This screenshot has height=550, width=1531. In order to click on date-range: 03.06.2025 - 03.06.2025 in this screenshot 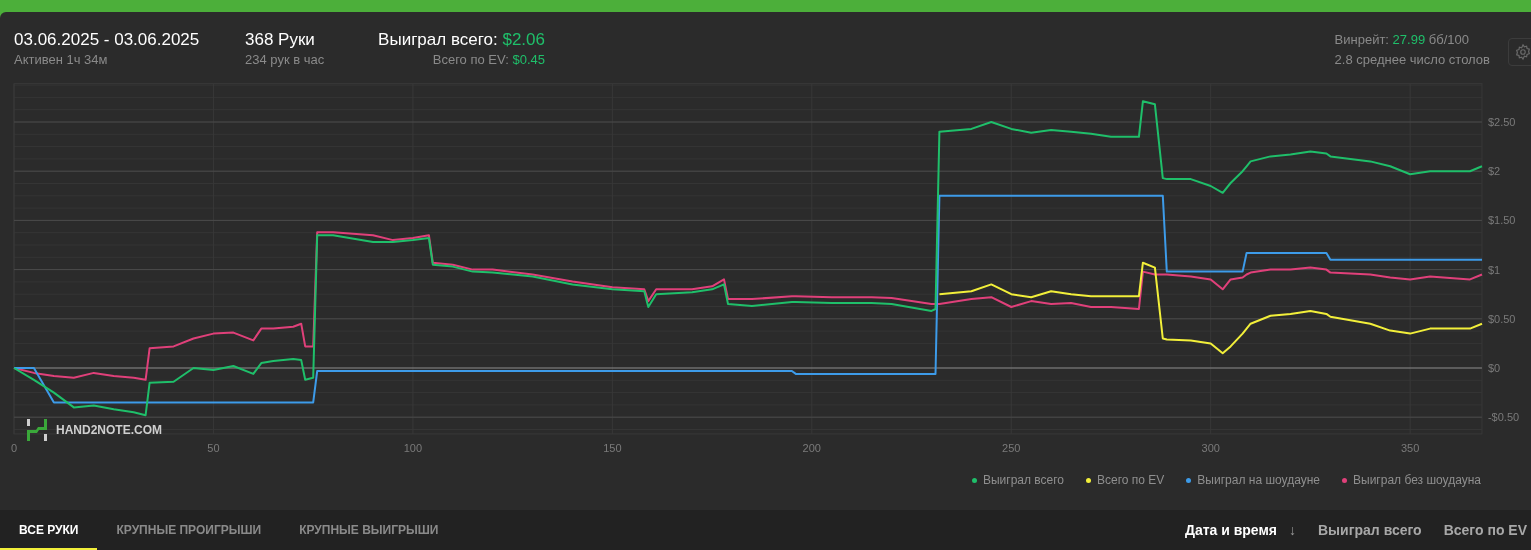, I will do `click(107, 40)`.